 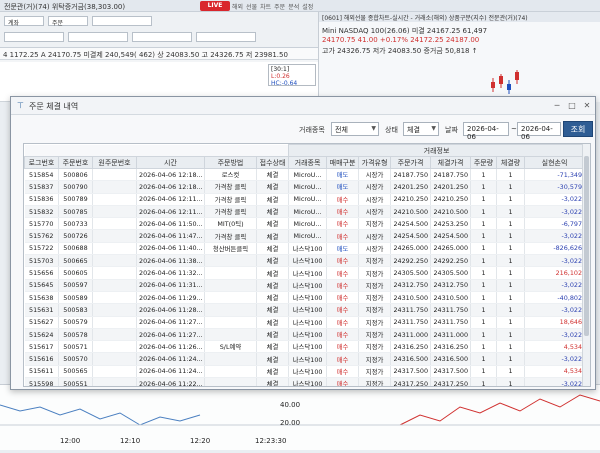 What do you see at coordinates (200, 441) in the screenshot?
I see `time-label: 12:20` at bounding box center [200, 441].